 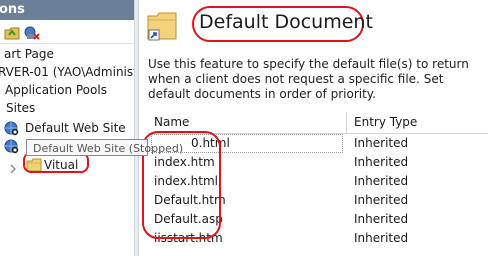 What do you see at coordinates (29, 54) in the screenshot?
I see `tree-item-label: art Page` at bounding box center [29, 54].